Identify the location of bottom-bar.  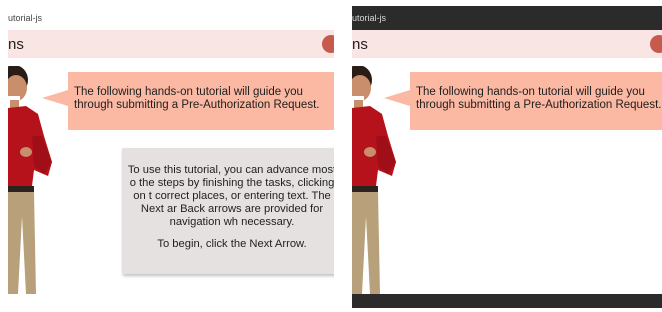
(507, 301).